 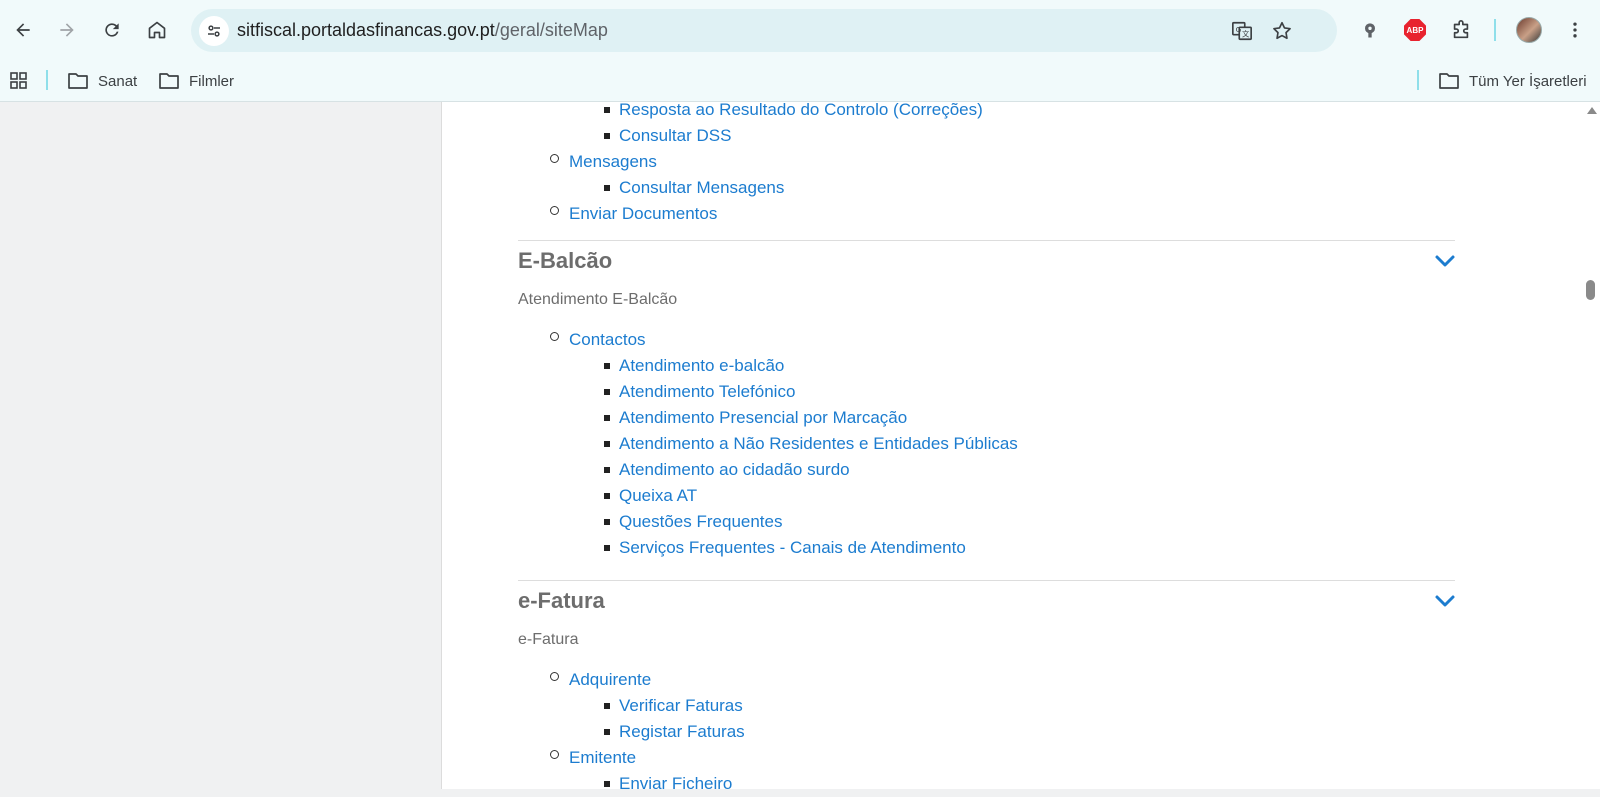 I want to click on bookmark-folder-sanat: Sanat, so click(x=102, y=81).